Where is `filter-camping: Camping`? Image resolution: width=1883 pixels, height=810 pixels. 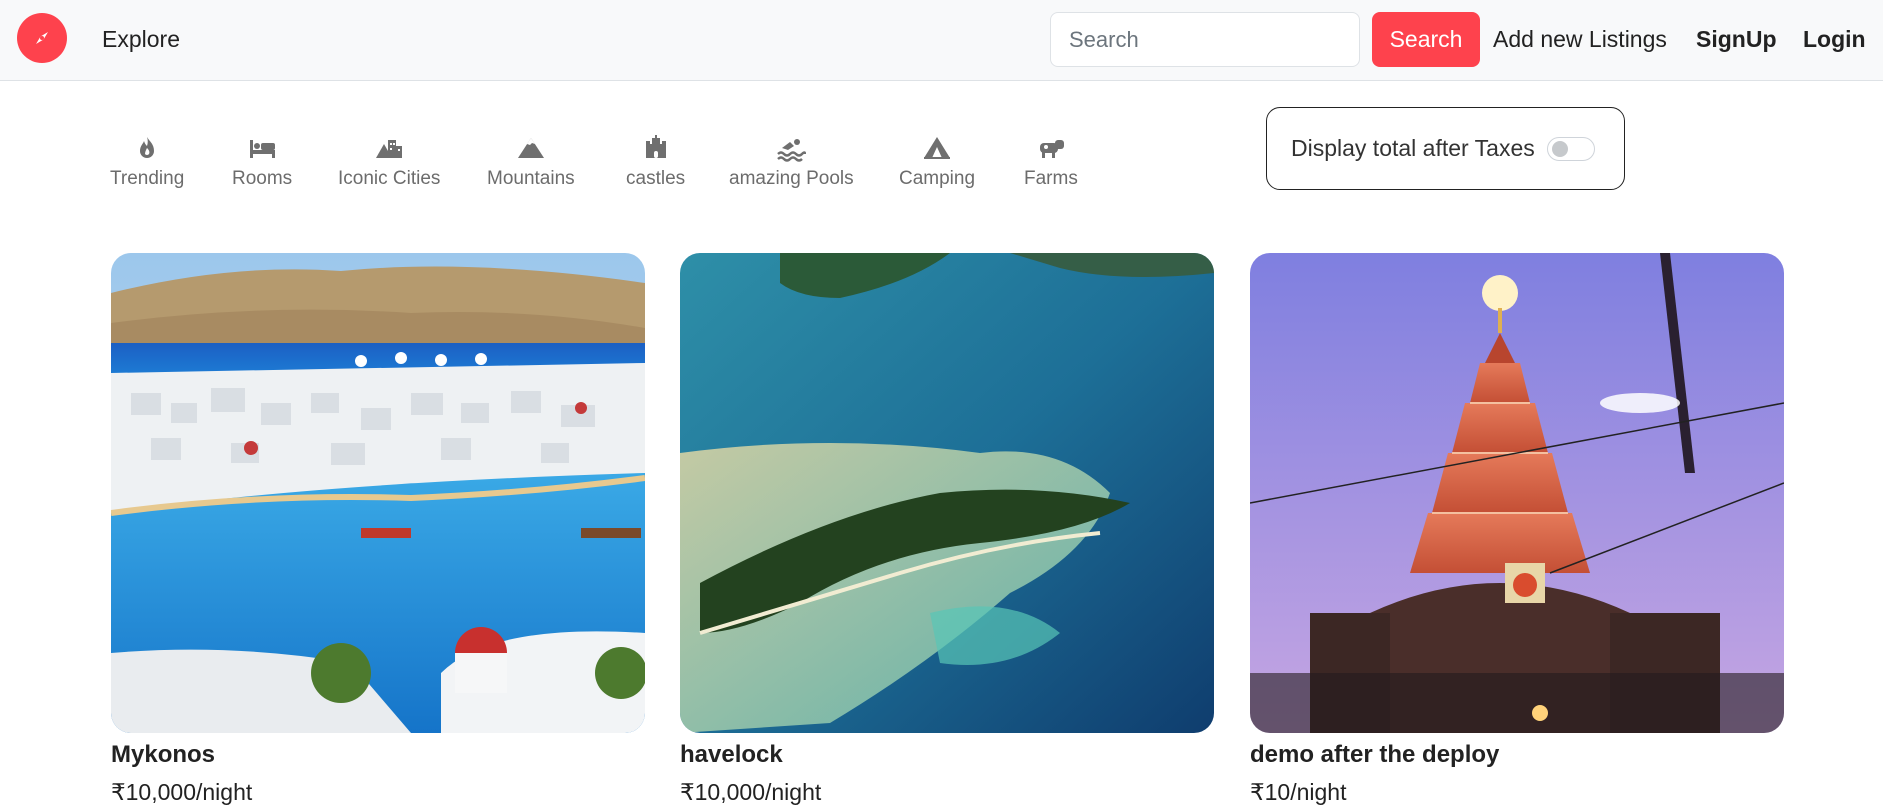
filter-camping: Camping is located at coordinates (937, 162).